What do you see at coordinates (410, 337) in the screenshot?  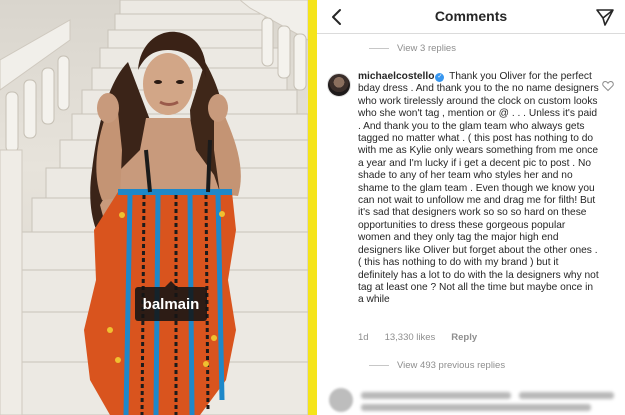 I see `comment-likes: 13,330 likes` at bounding box center [410, 337].